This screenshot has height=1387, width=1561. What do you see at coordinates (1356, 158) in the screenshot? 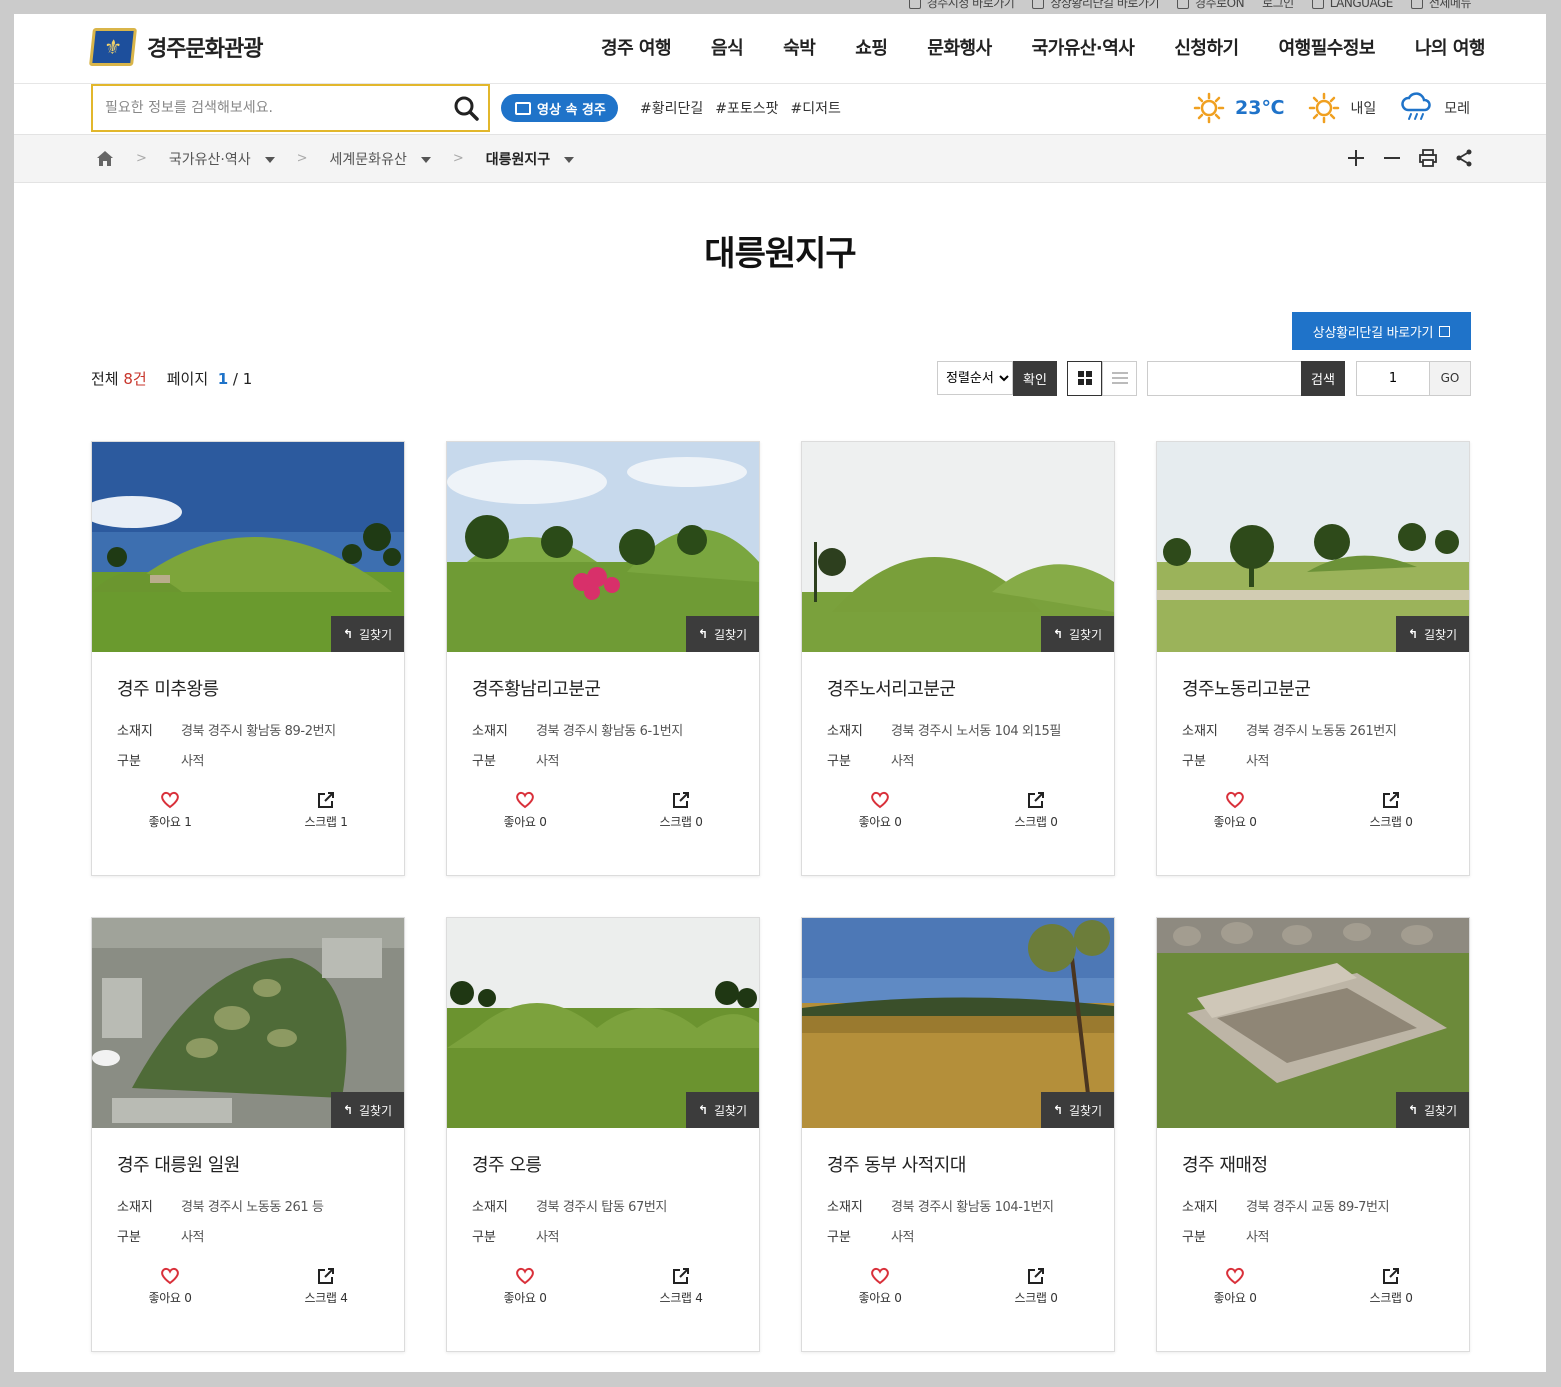
I see `zoom-in-button` at bounding box center [1356, 158].